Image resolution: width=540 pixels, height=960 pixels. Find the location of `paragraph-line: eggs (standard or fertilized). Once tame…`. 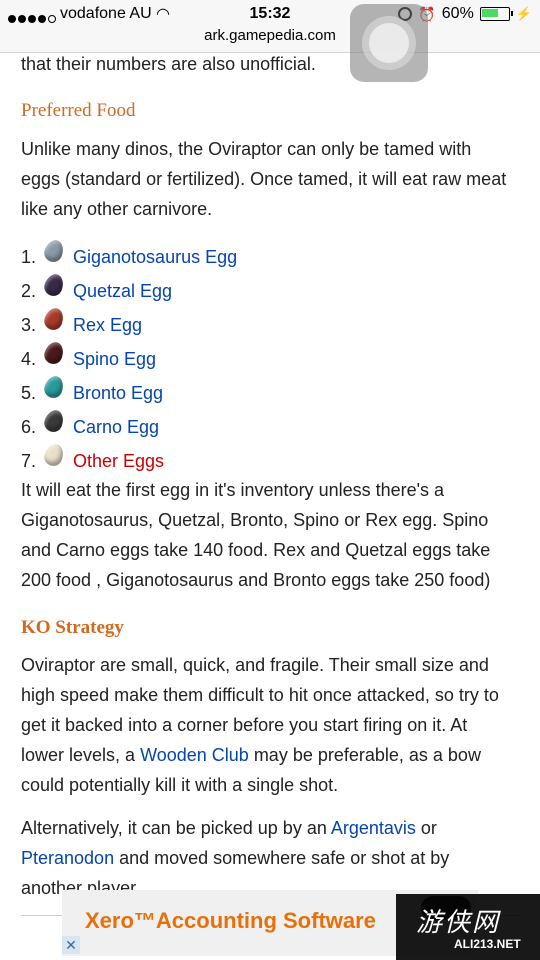

paragraph-line: eggs (standard or fertilized). Once tame… is located at coordinates (264, 179).